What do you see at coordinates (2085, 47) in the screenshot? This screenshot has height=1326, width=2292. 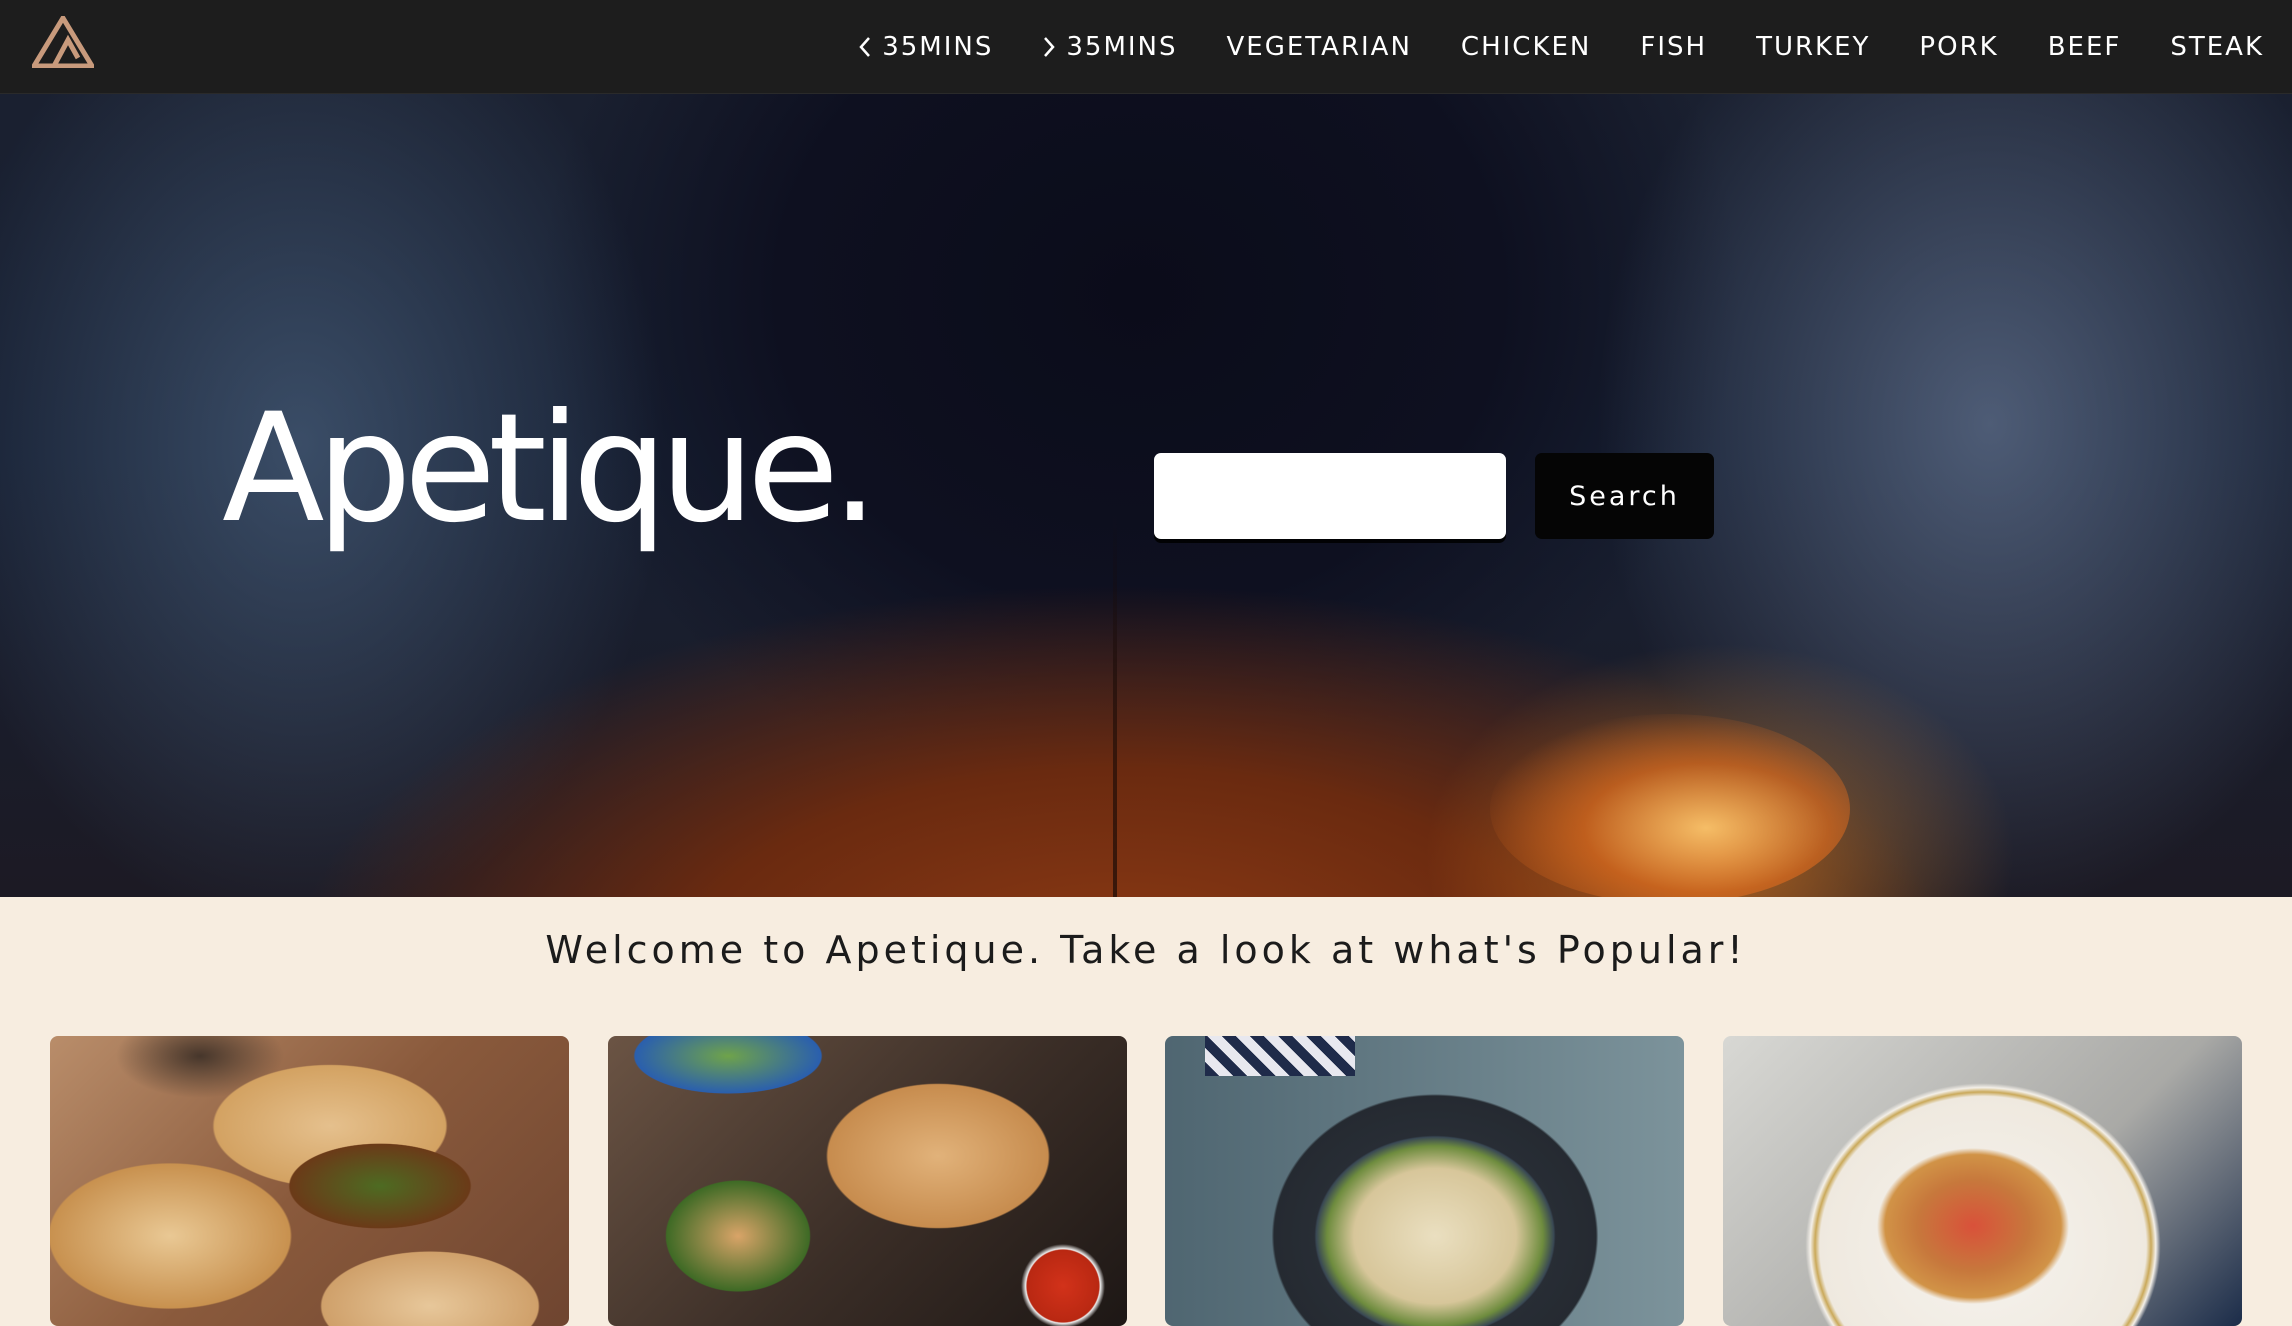 I see `nav-item-beef: BEEF` at bounding box center [2085, 47].